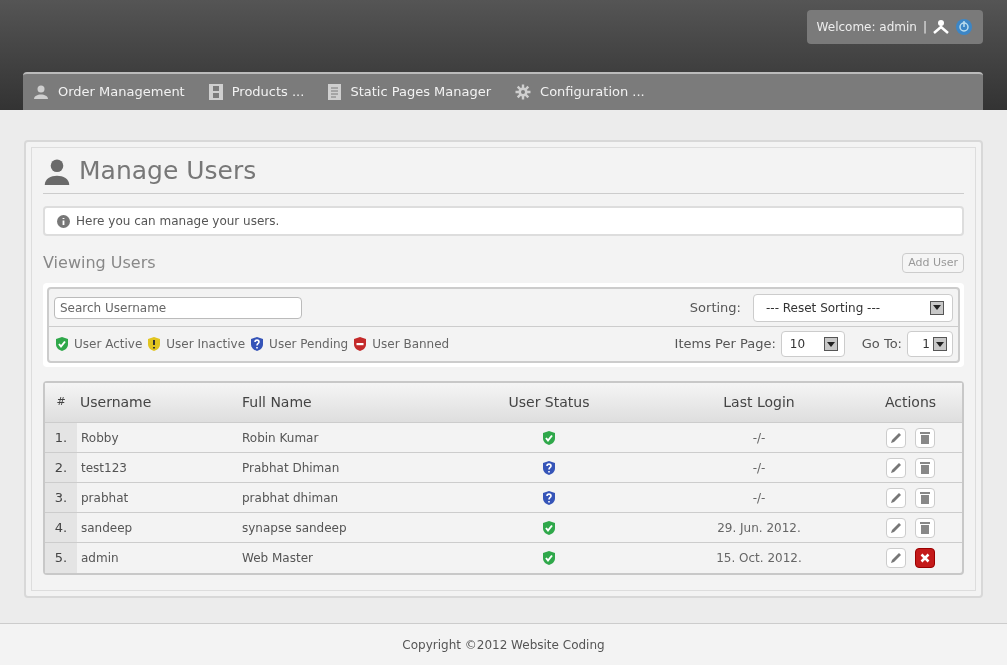  I want to click on row-number: 1., so click(61, 437).